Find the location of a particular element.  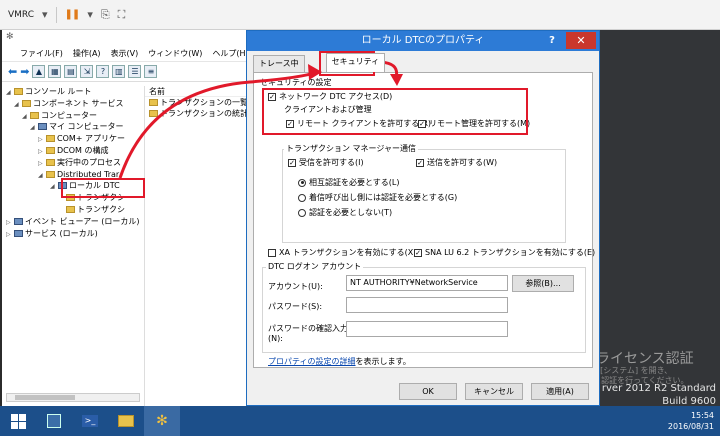

taskbar: >_ ✻ 15:54 2016/08/31 is located at coordinates (360, 421).